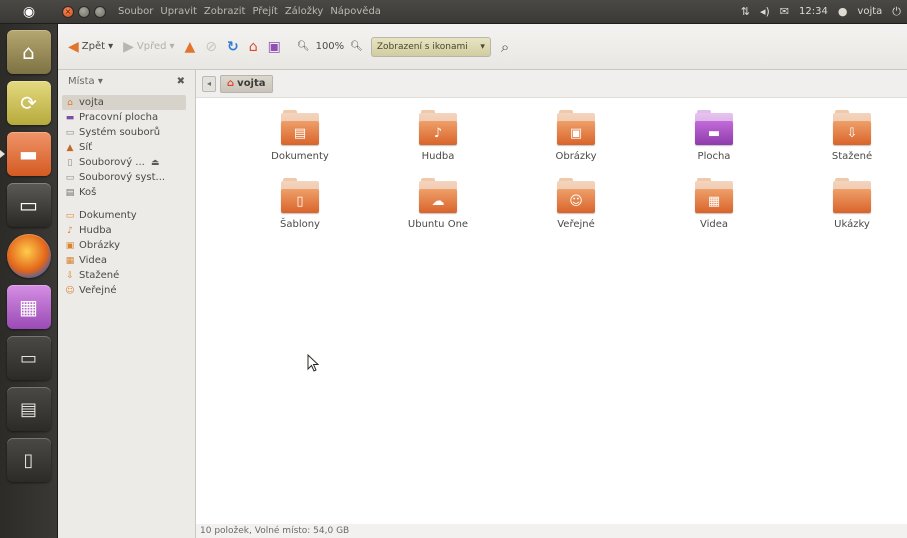  Describe the element at coordinates (303, 46) in the screenshot. I see `zoom-out-icon: 🔍︎` at that location.